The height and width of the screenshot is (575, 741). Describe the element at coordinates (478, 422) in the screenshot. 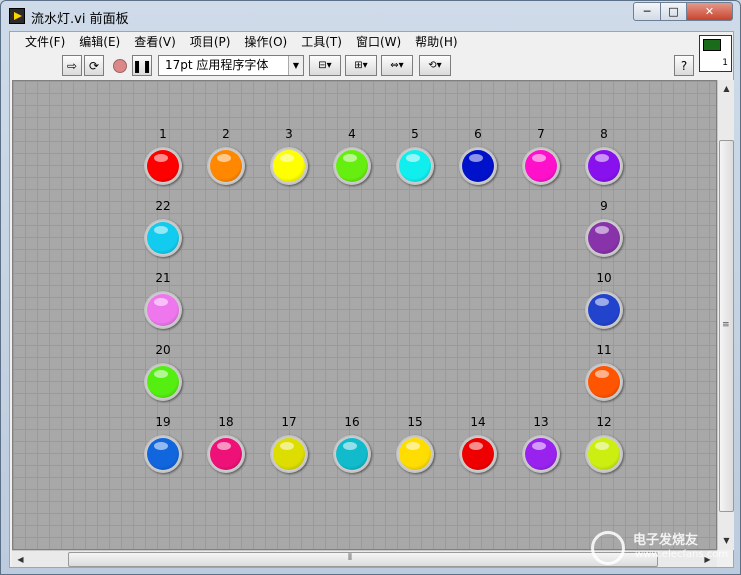

I see `led-label: 14` at that location.